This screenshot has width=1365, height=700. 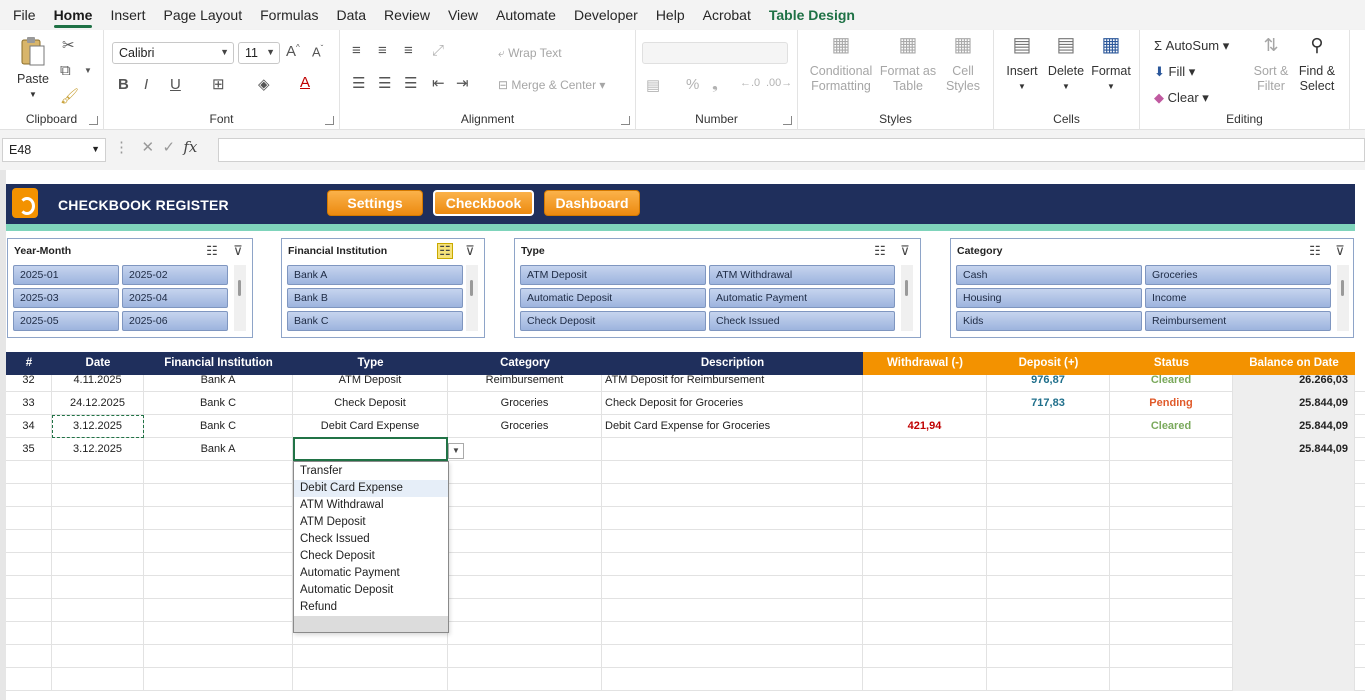 I want to click on dropdown-option: Refund, so click(x=371, y=607).